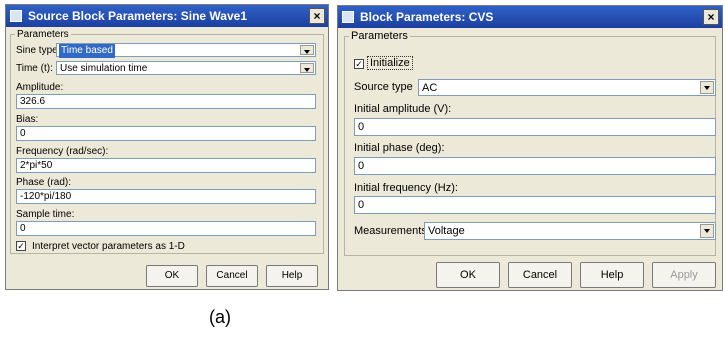 Image resolution: width=725 pixels, height=355 pixels. I want to click on initial-amplitude-label: Initial amplitude (V):, so click(403, 109).